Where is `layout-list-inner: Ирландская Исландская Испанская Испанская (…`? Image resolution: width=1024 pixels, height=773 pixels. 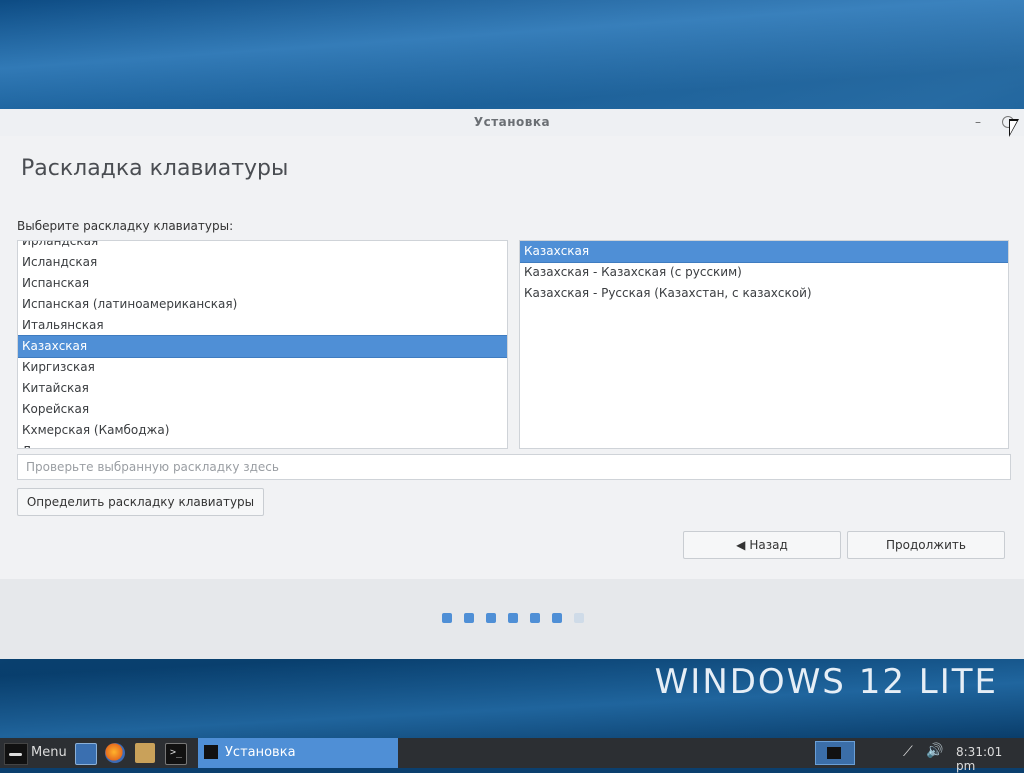 layout-list-inner: Ирландская Исландская Испанская Испанская (… is located at coordinates (262, 344).